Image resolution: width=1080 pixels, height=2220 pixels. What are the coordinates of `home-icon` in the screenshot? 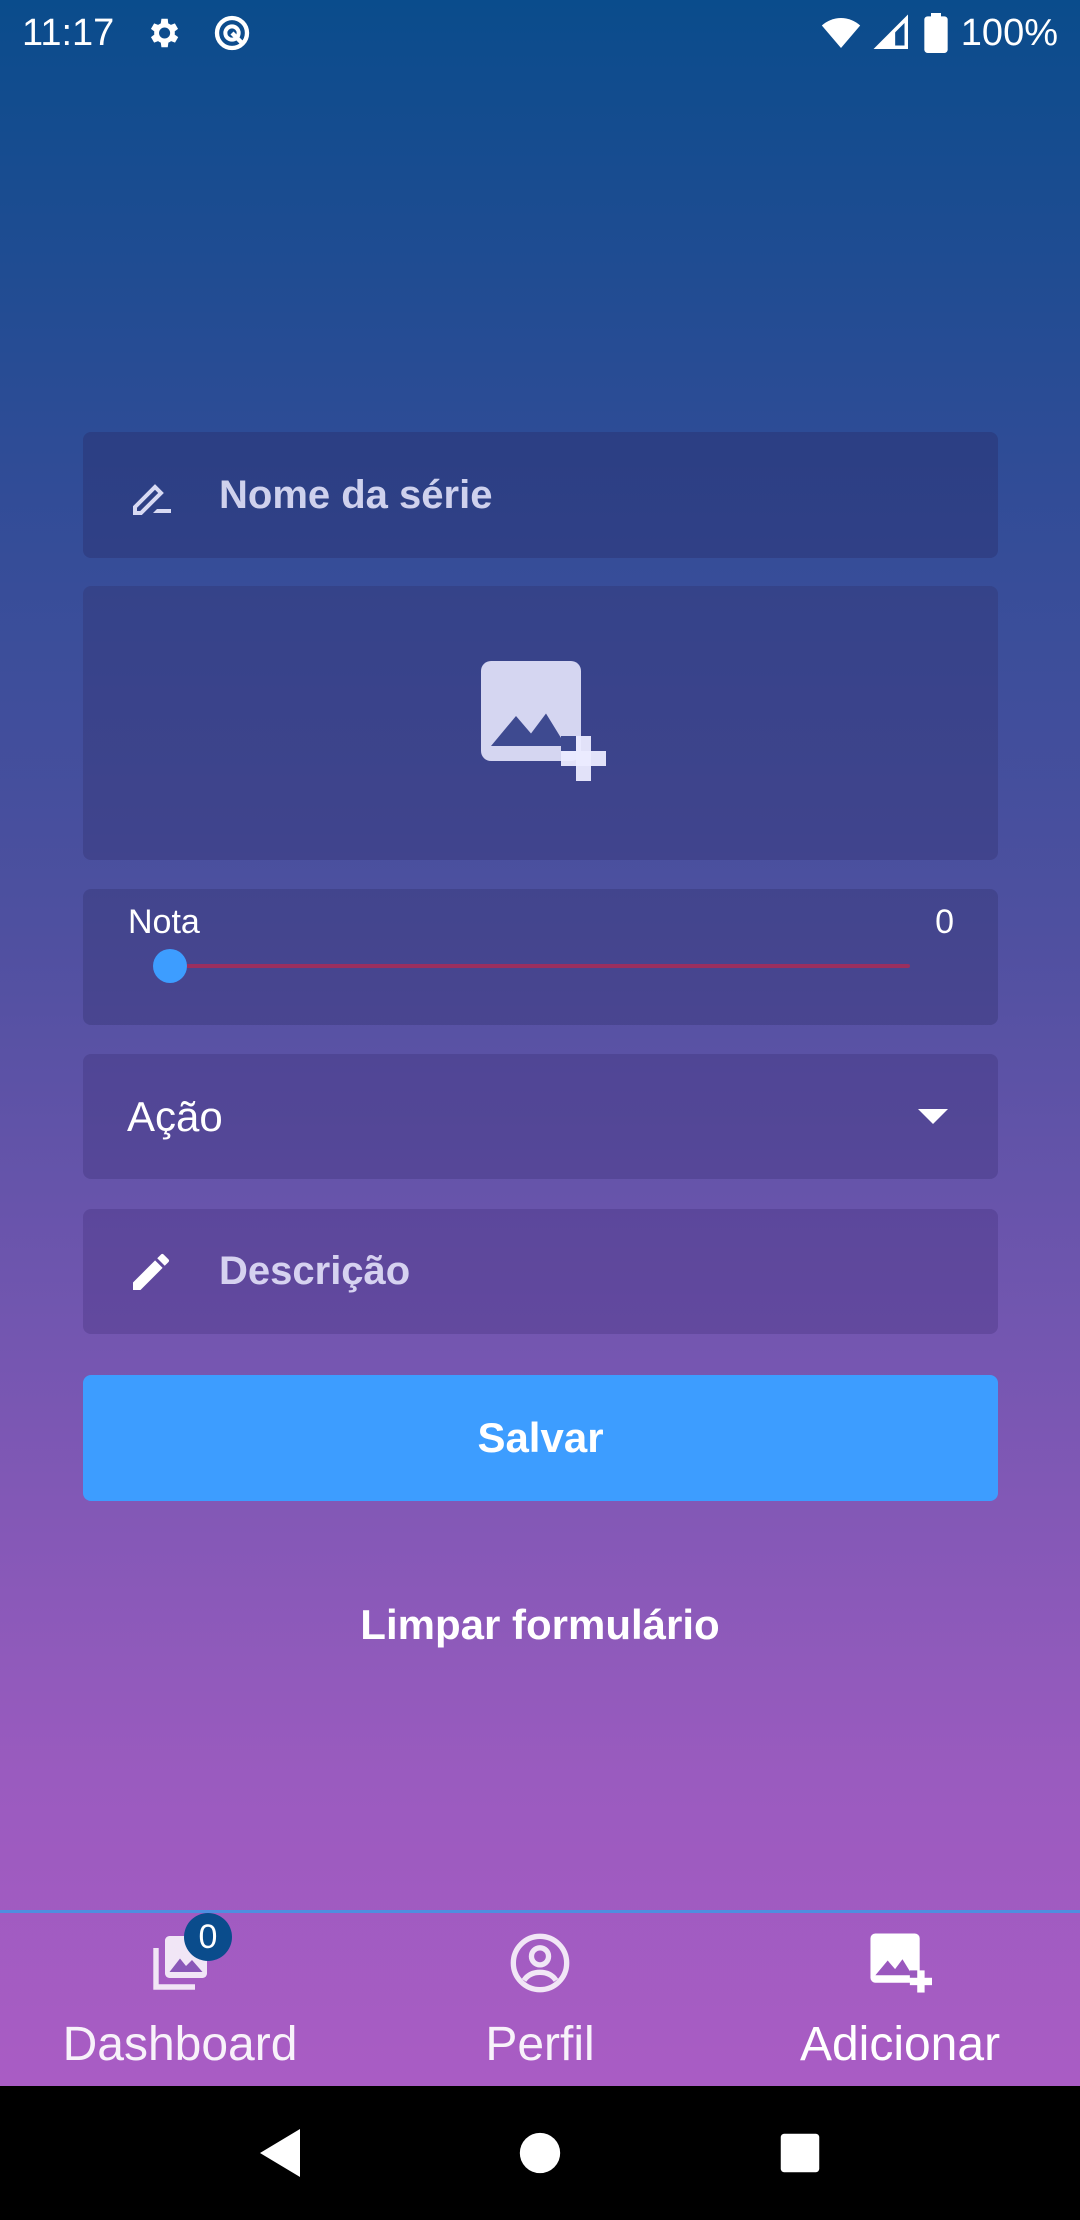 It's located at (540, 2153).